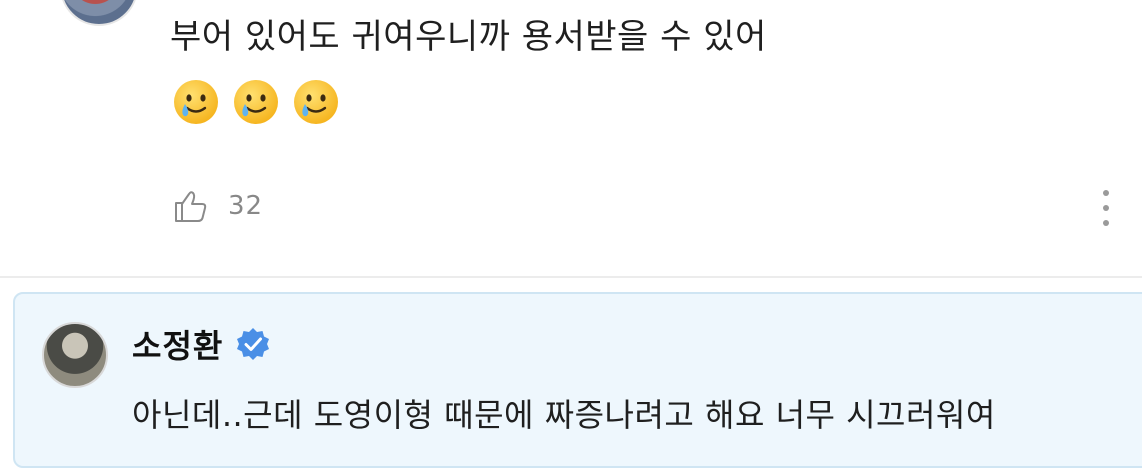  What do you see at coordinates (190, 206) in the screenshot?
I see `thumbs-up-icon` at bounding box center [190, 206].